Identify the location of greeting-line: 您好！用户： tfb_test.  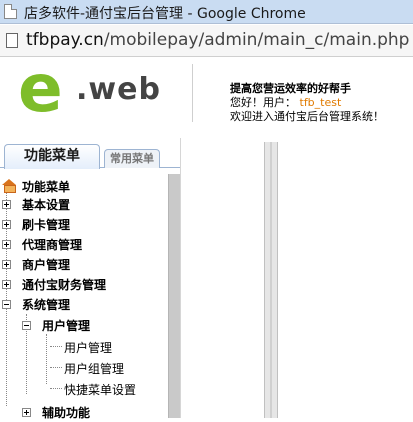
(307, 103).